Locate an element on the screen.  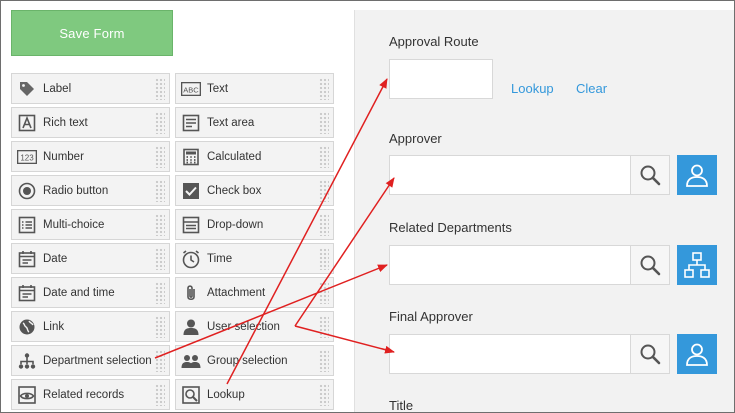
checkbox-icon is located at coordinates (191, 191).